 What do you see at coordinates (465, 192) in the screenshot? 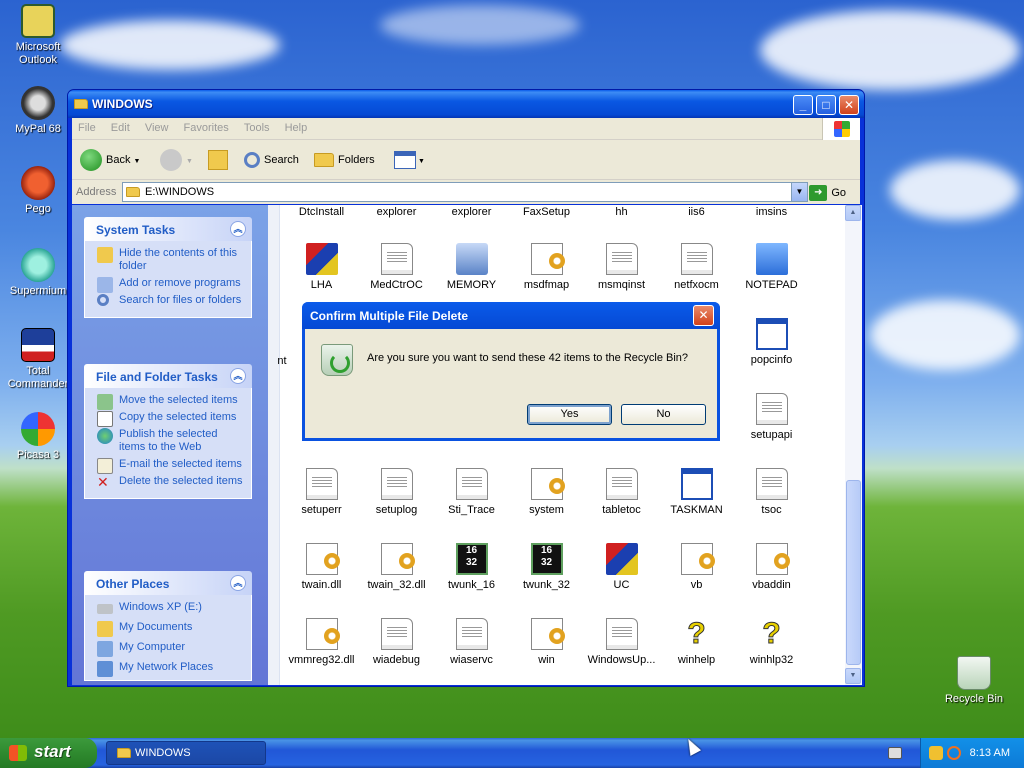
I see `address-input: E:\WINDOWS ▼` at bounding box center [465, 192].